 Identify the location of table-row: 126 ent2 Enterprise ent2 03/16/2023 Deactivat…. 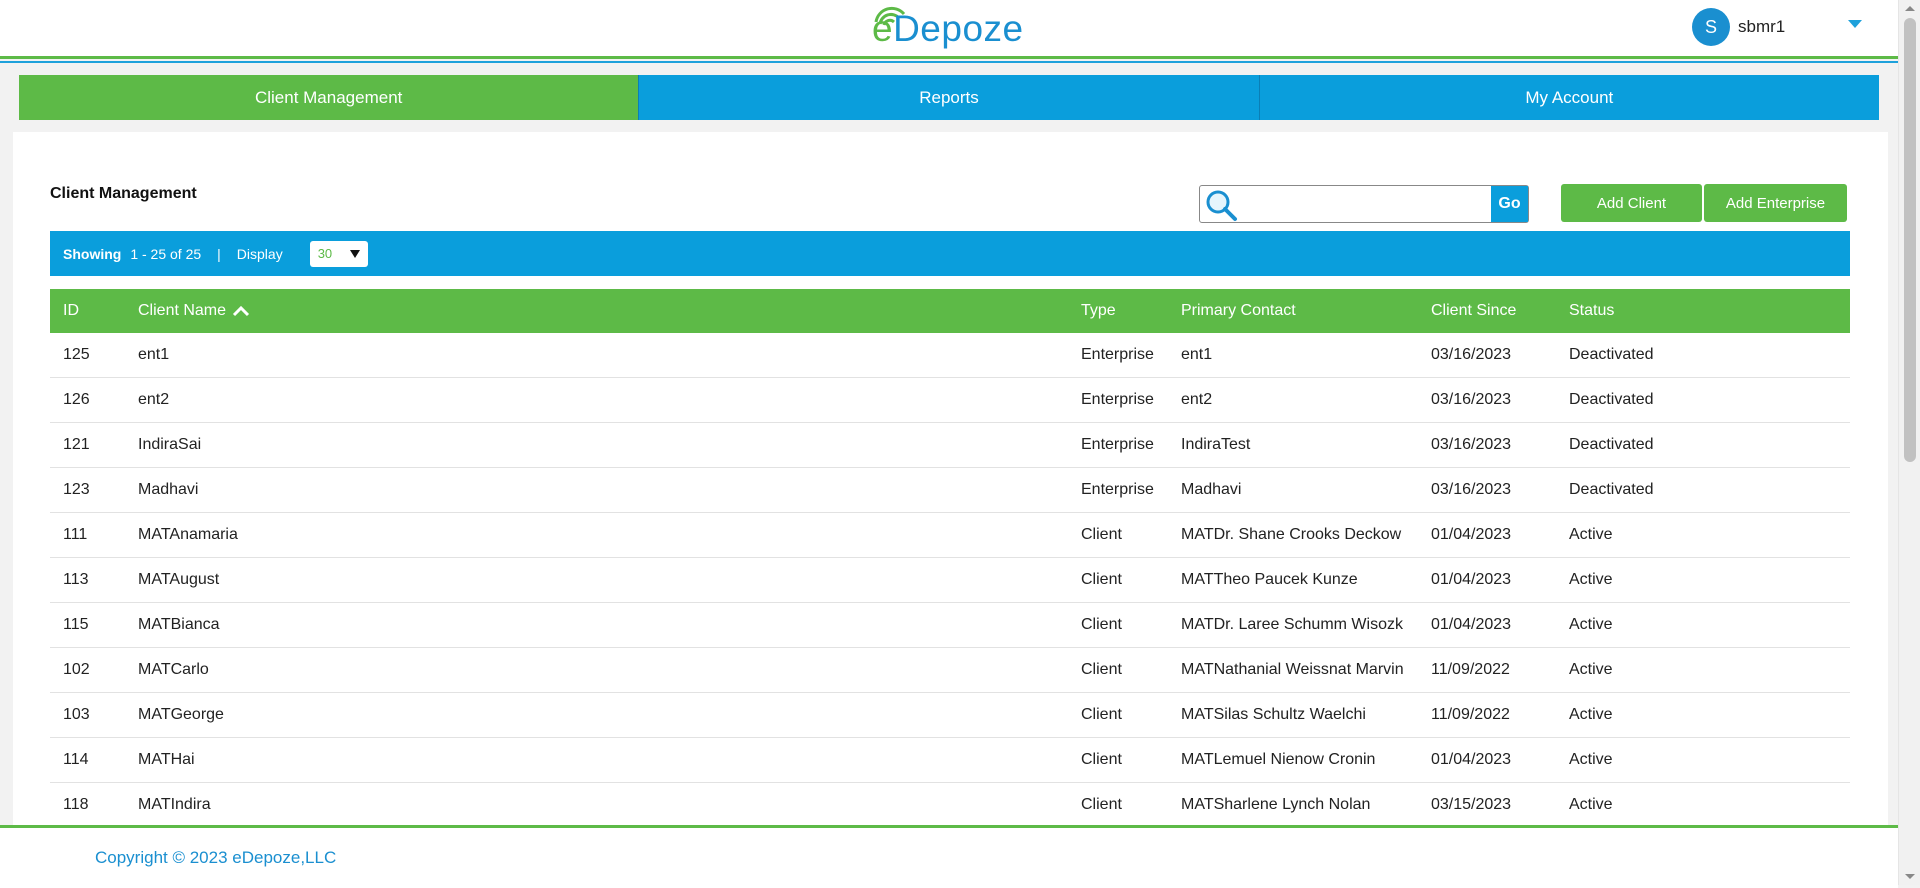
(950, 400).